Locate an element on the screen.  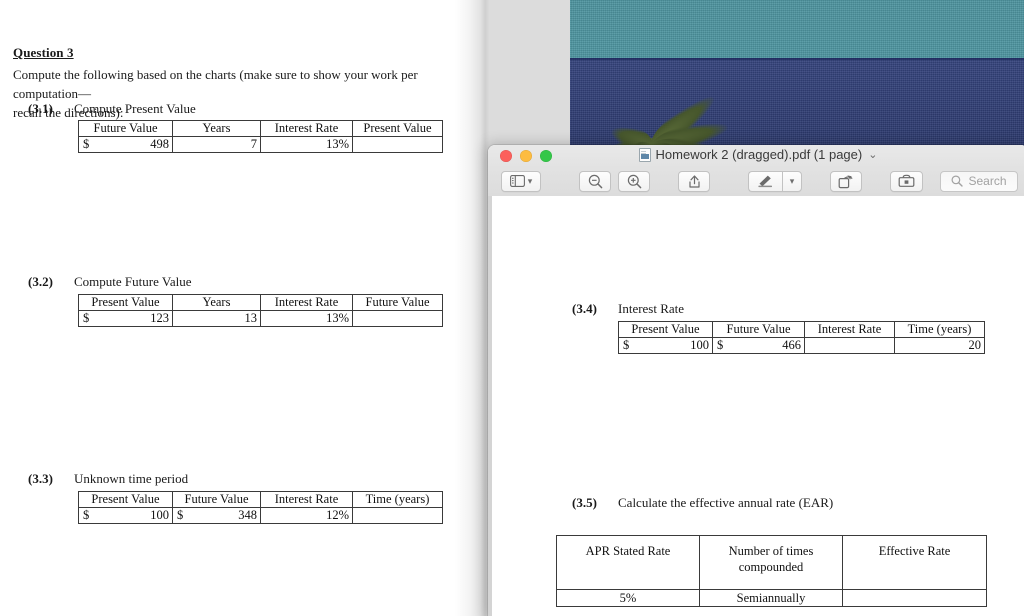
col-header-apr-stated-rate: APR Stated Rate is located at coordinates (628, 562).